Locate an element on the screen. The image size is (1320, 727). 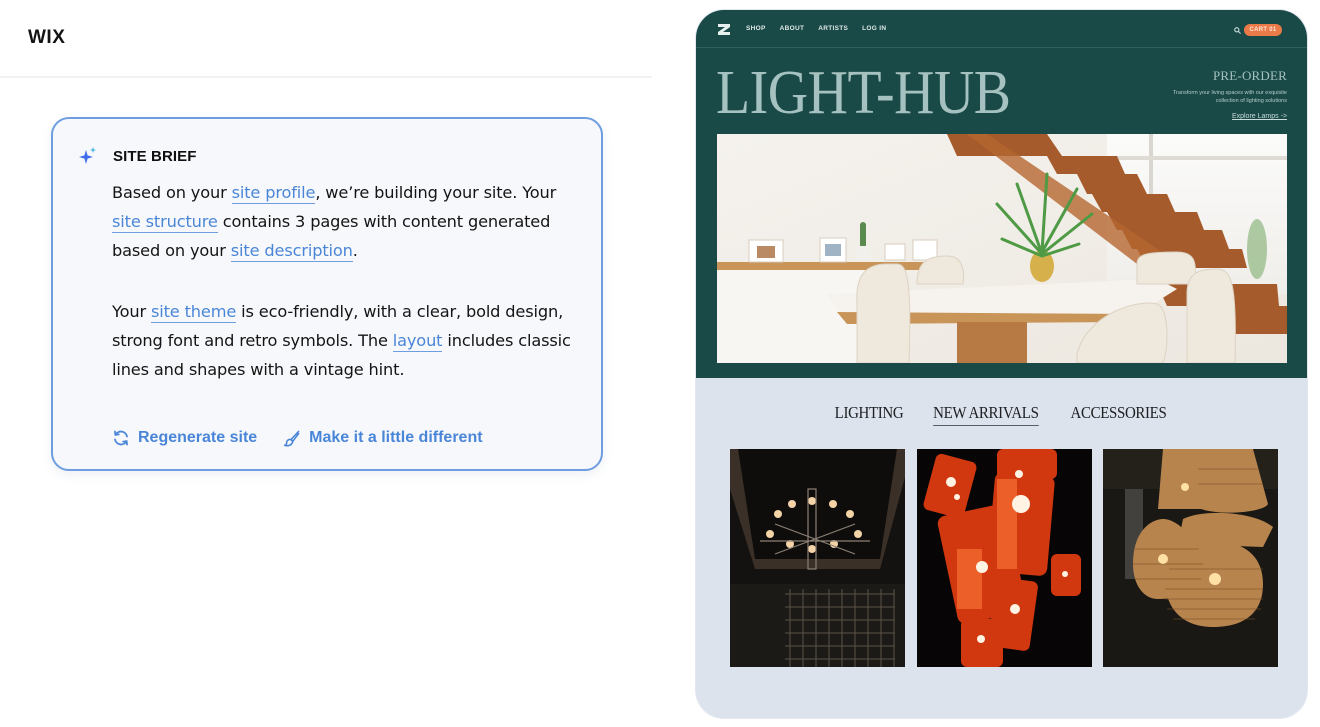
wix-logo: WIX is located at coordinates (46, 38).